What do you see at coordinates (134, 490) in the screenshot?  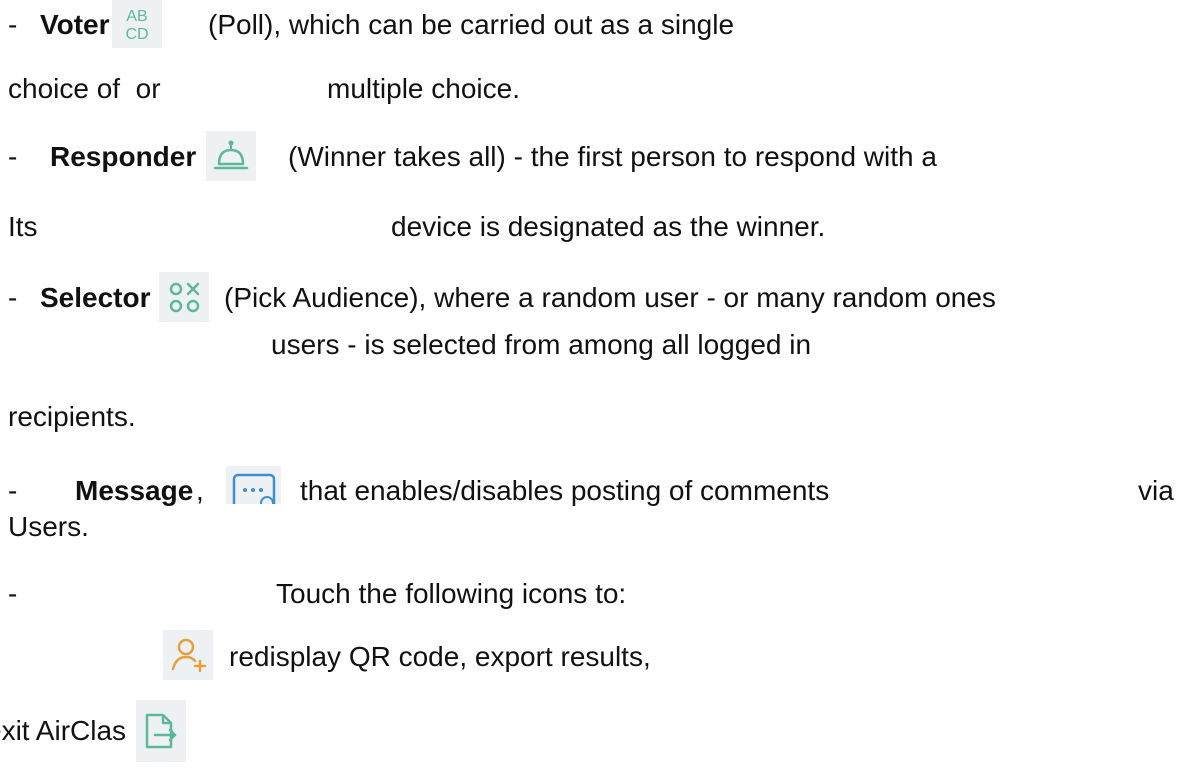 I see `message-label: Message` at bounding box center [134, 490].